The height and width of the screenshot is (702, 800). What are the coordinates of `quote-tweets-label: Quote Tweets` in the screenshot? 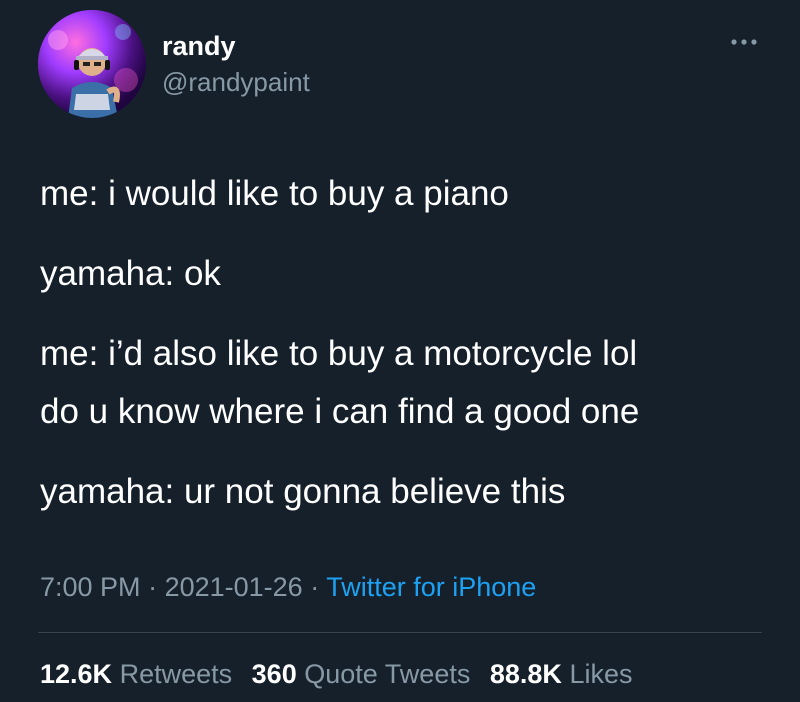 It's located at (387, 674).